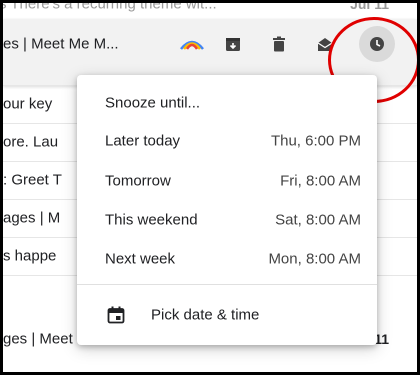 The width and height of the screenshot is (420, 375). What do you see at coordinates (116, 315) in the screenshot?
I see `calendar-icon` at bounding box center [116, 315].